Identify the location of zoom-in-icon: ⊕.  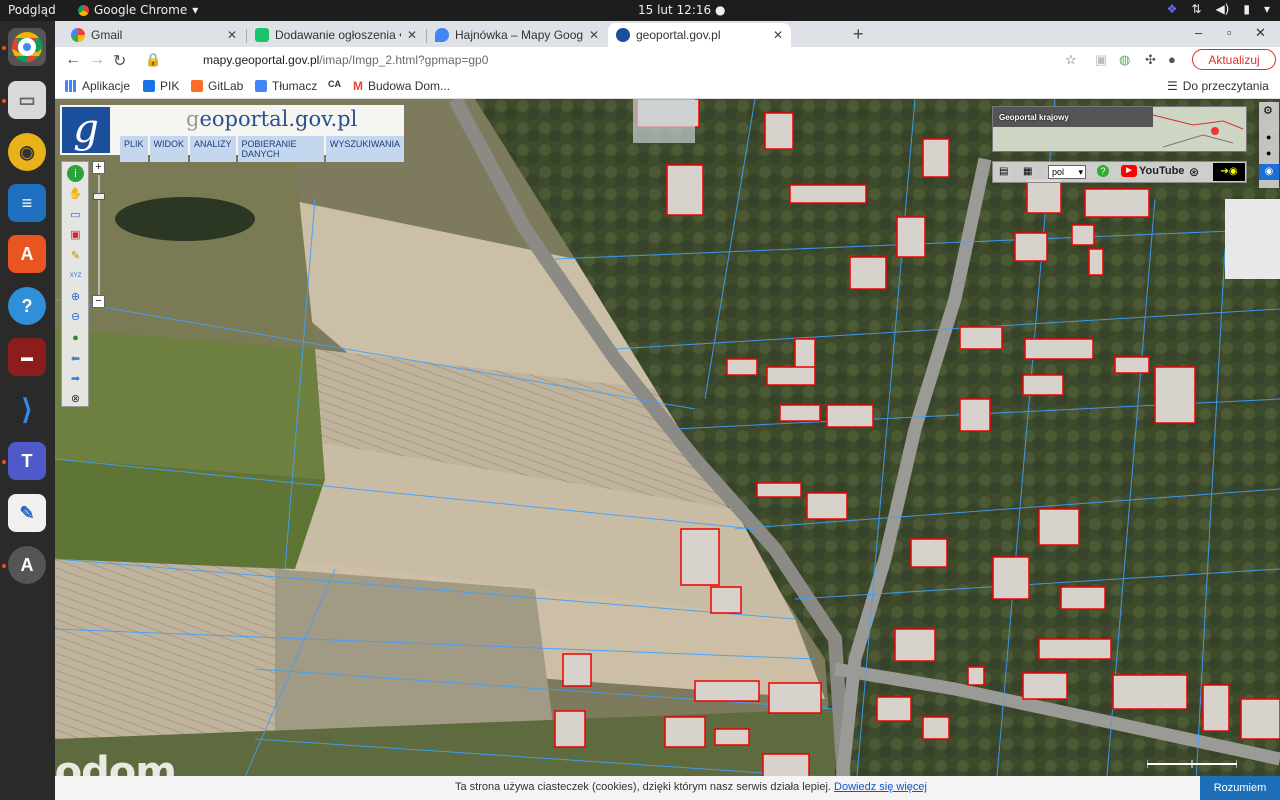
(75, 296).